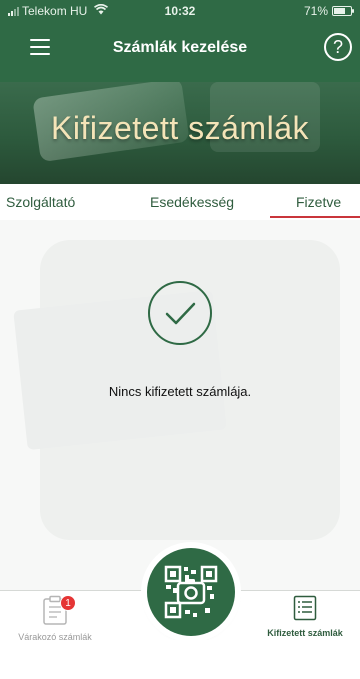  I want to click on nav-paid-bills: Kifizetett számlák, so click(305, 616).